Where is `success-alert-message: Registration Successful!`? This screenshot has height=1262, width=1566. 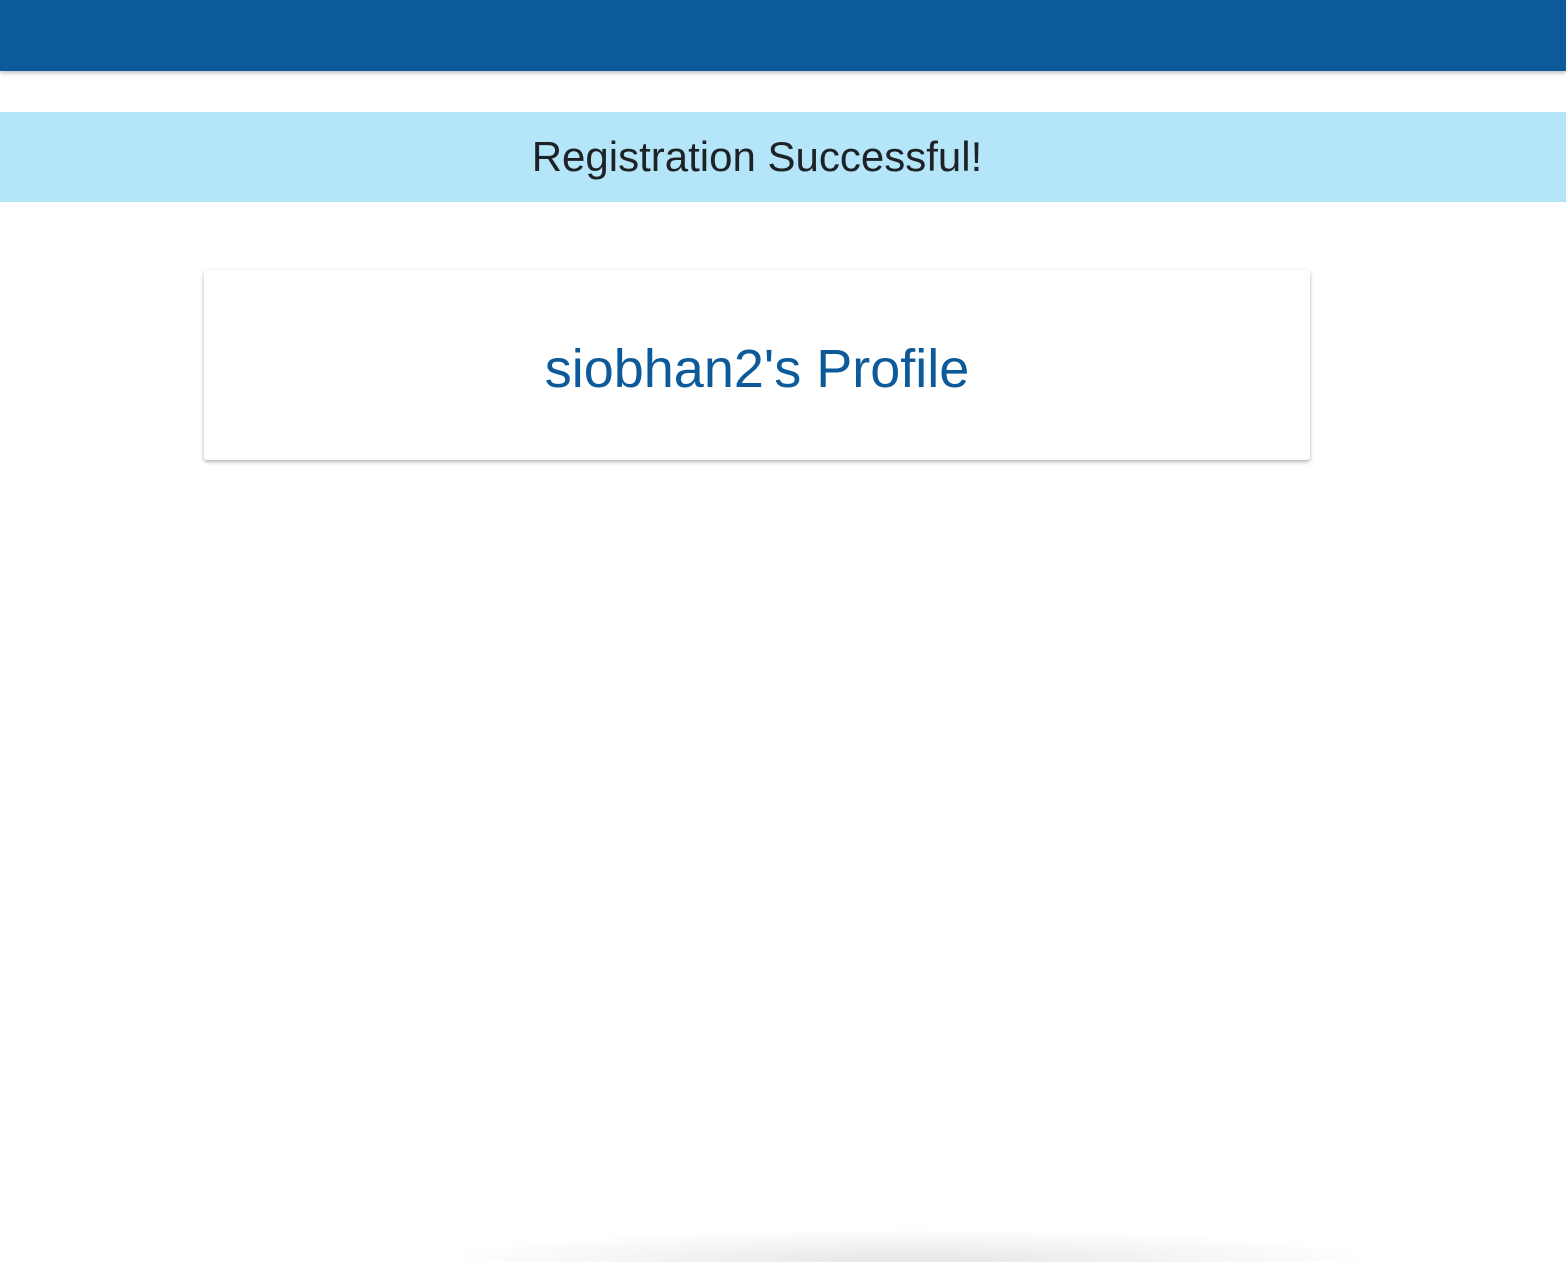 success-alert-message: Registration Successful! is located at coordinates (757, 156).